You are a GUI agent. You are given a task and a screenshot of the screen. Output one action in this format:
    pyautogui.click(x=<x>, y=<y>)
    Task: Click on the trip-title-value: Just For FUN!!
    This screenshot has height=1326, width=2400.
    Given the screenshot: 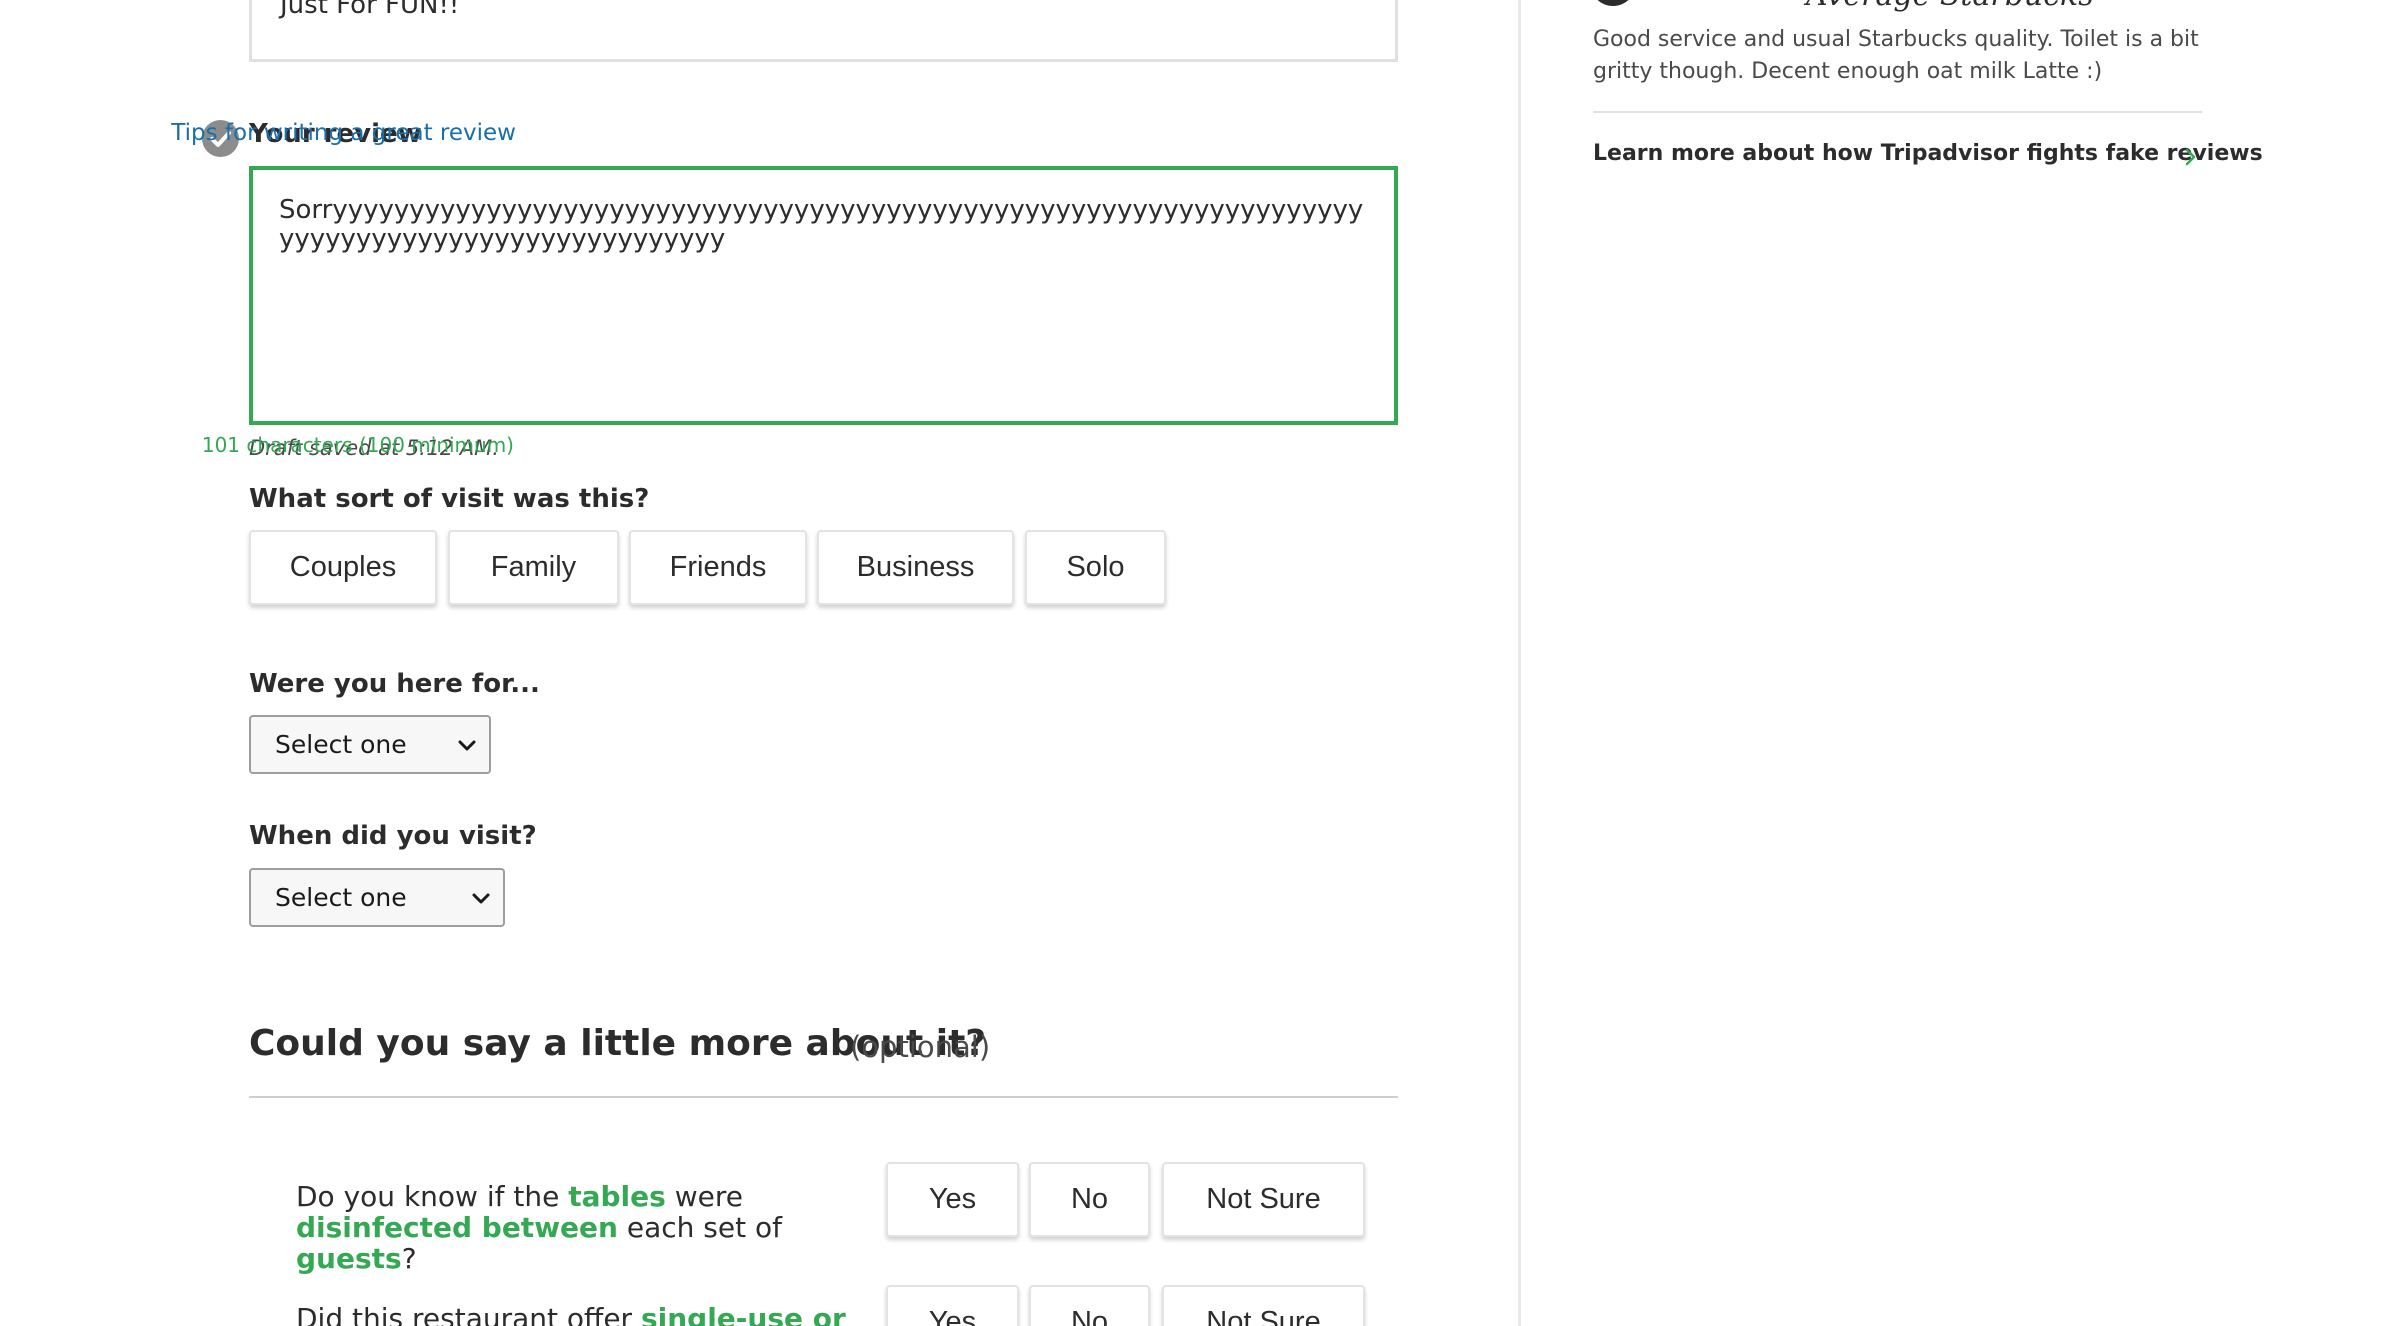 What is the action you would take?
    pyautogui.click(x=370, y=10)
    